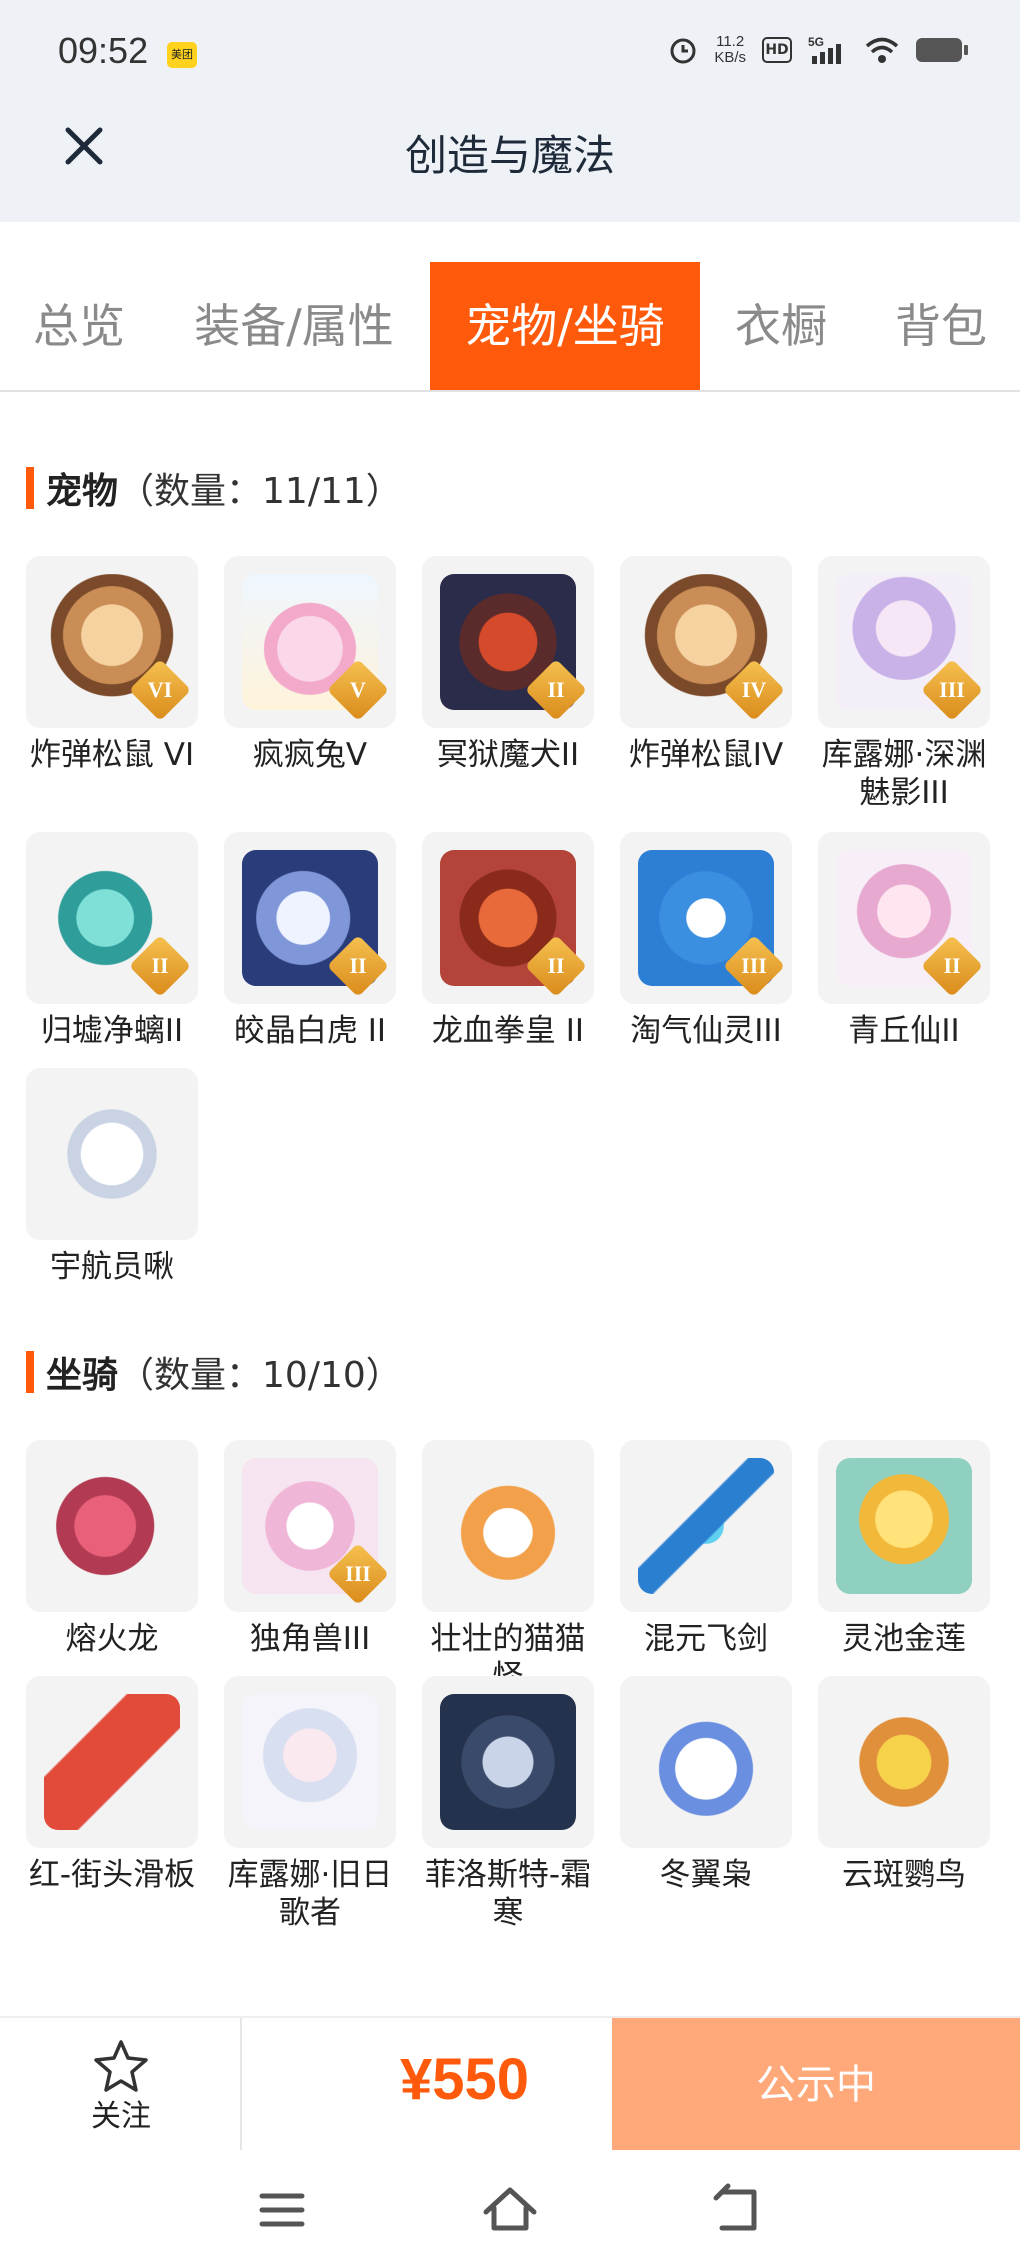 The height and width of the screenshot is (2267, 1020). I want to click on rank-badge-label: VI, so click(160, 689).